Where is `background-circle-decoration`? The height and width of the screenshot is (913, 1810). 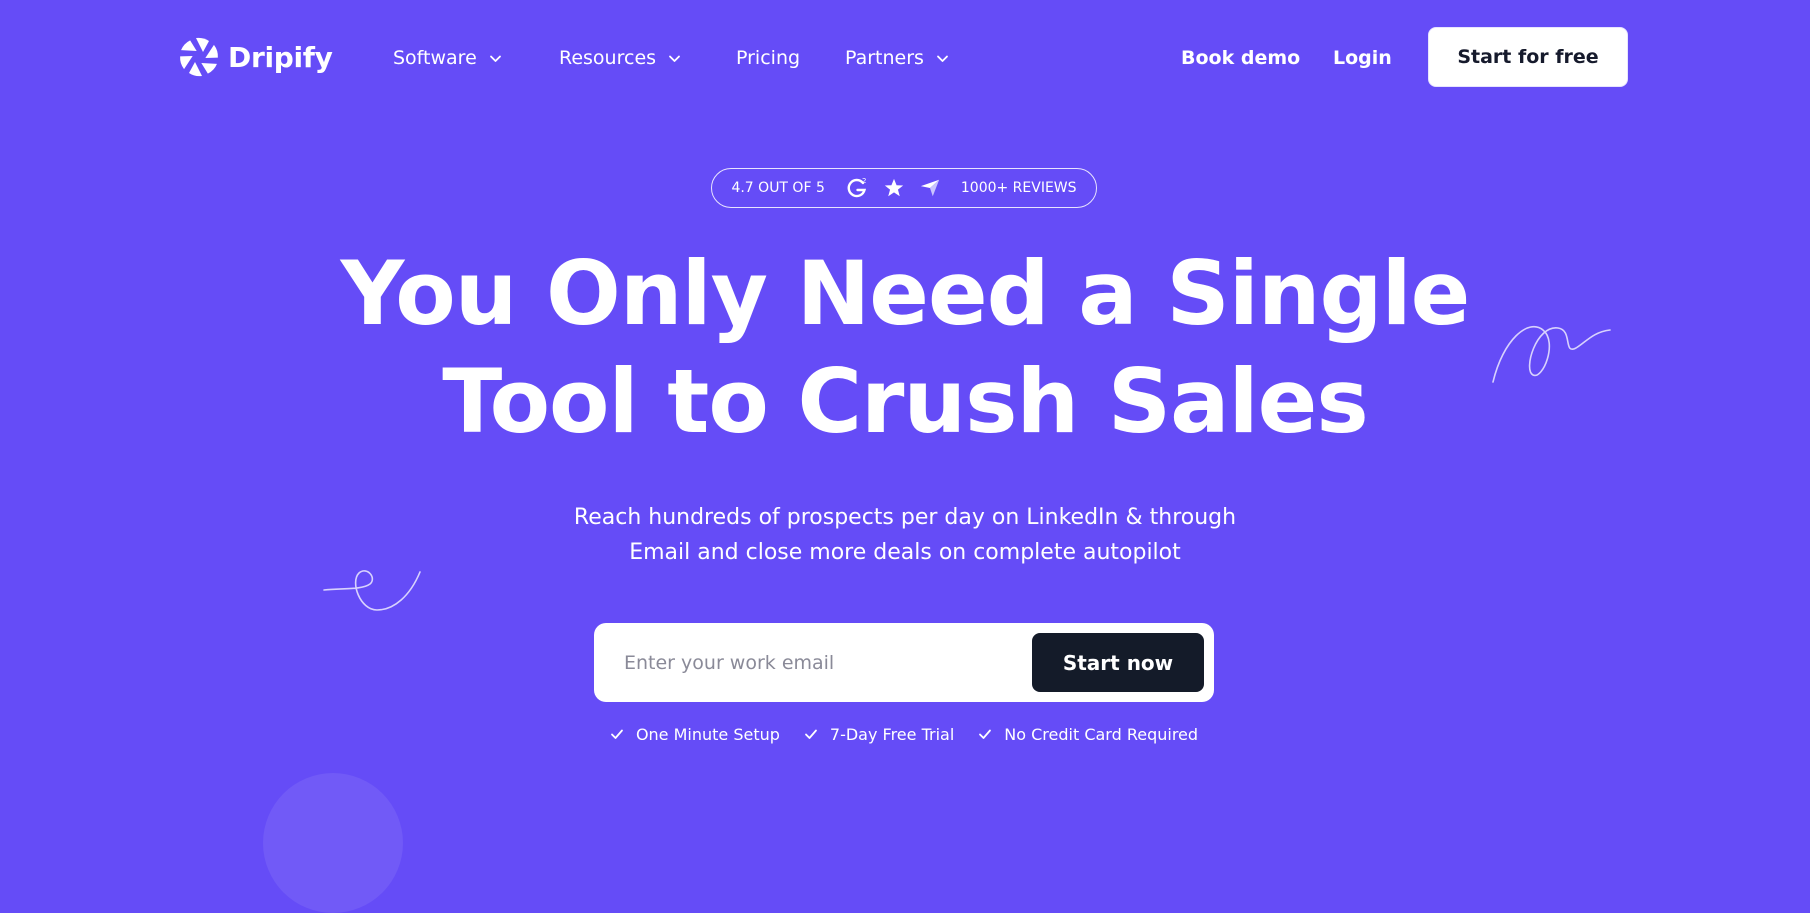
background-circle-decoration is located at coordinates (333, 843).